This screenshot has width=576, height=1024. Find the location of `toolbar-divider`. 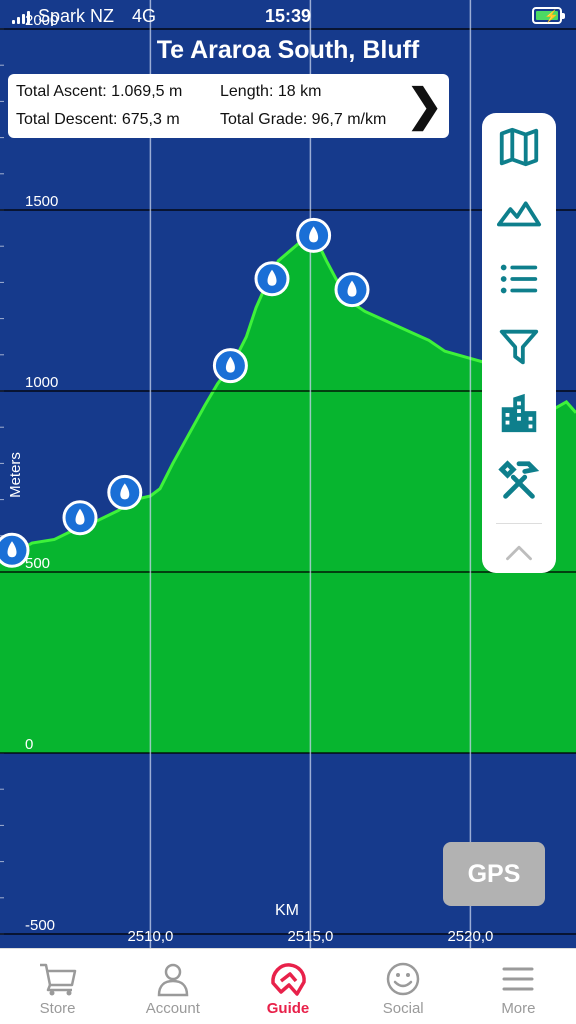

toolbar-divider is located at coordinates (519, 523).